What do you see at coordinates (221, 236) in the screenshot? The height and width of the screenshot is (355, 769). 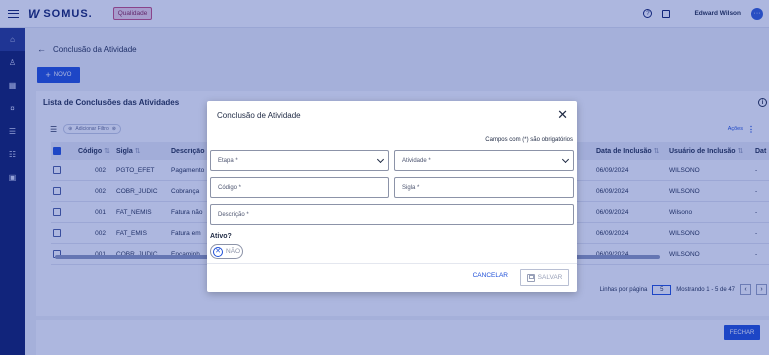 I see `active-label: Ativo?` at bounding box center [221, 236].